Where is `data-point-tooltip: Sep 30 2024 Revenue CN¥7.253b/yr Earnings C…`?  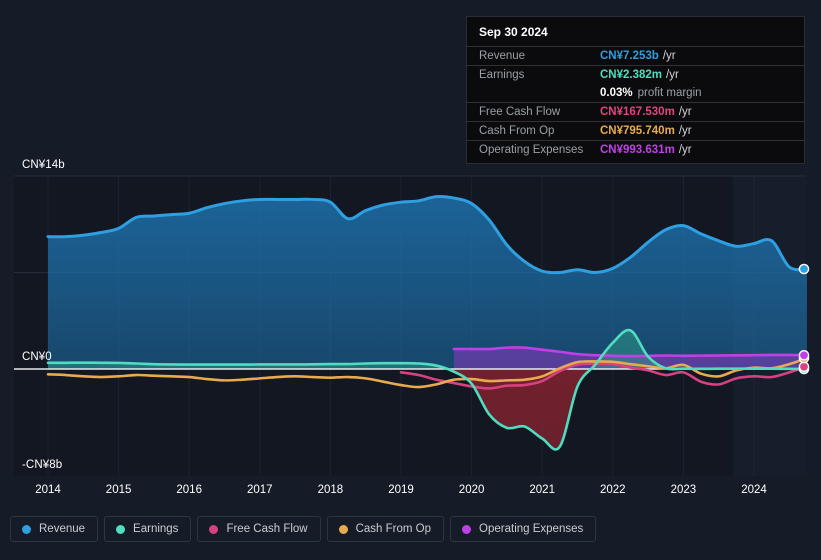
data-point-tooltip: Sep 30 2024 Revenue CN¥7.253b/yr Earnings C… is located at coordinates (635, 90).